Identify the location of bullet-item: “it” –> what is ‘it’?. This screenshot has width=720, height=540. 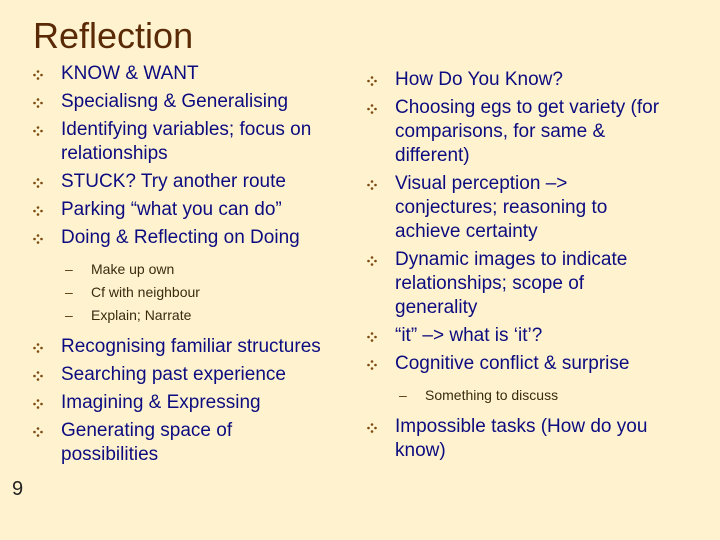
(517, 336).